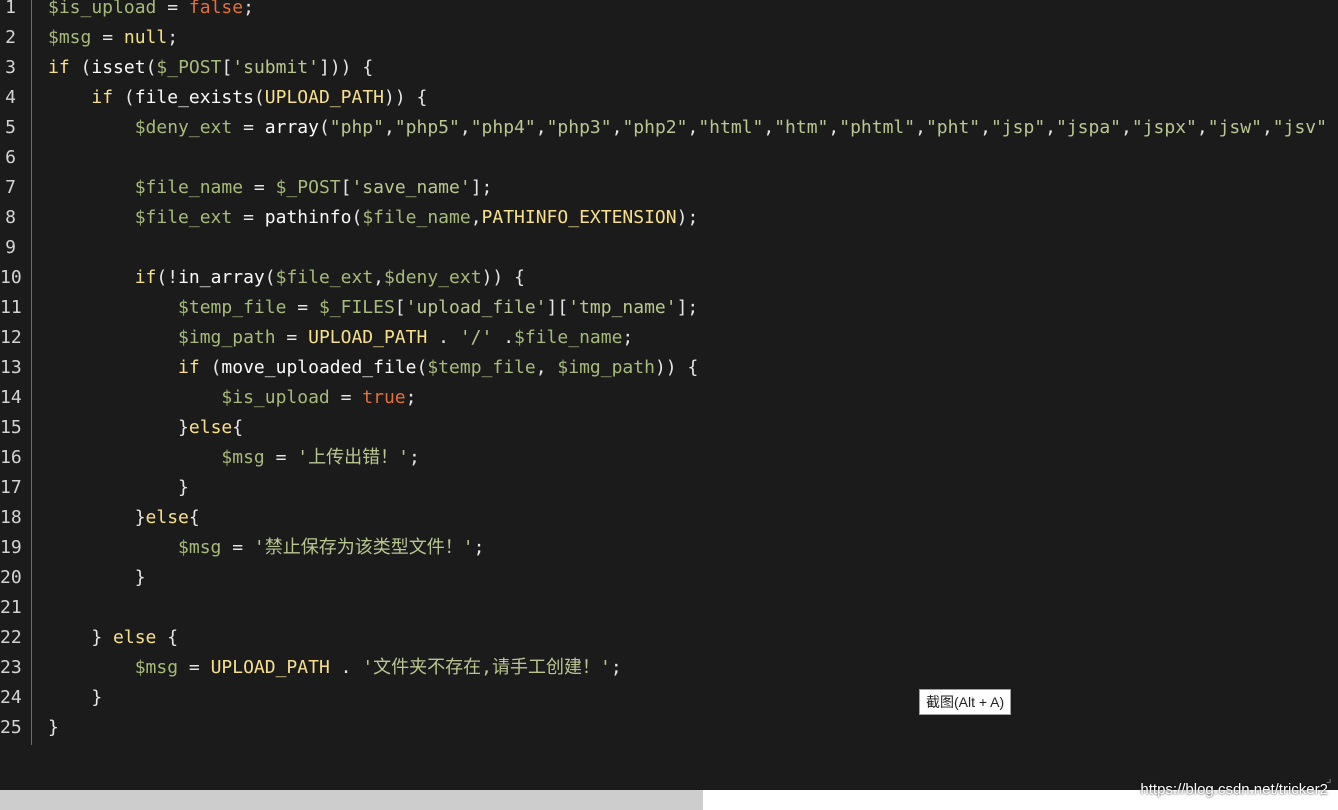 This screenshot has height=810, width=1338. What do you see at coordinates (167, 277) in the screenshot?
I see `code-token: (!` at bounding box center [167, 277].